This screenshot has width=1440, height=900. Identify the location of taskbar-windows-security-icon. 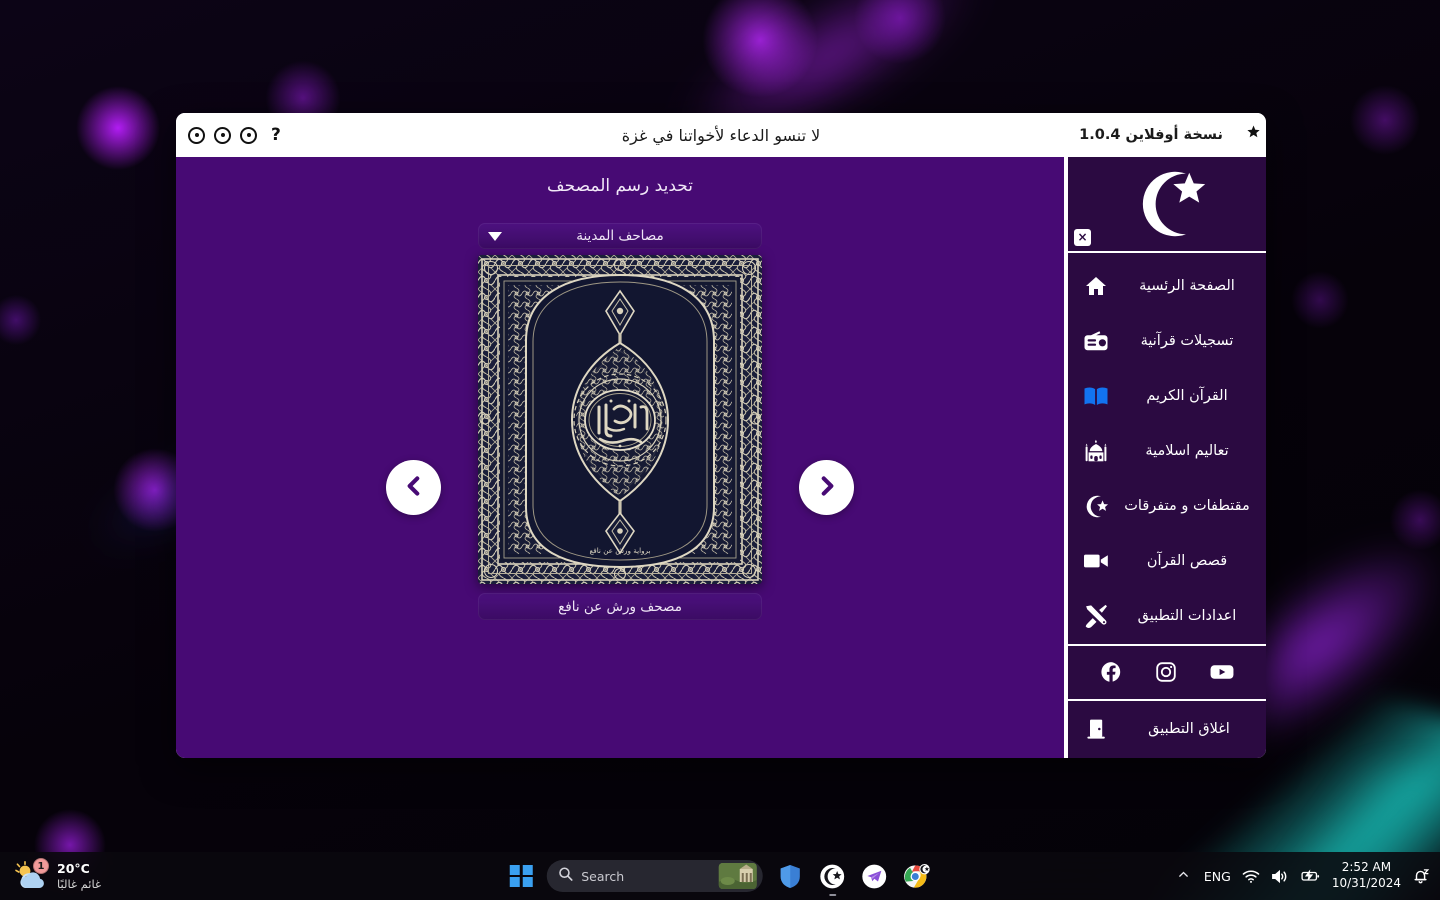
(790, 876).